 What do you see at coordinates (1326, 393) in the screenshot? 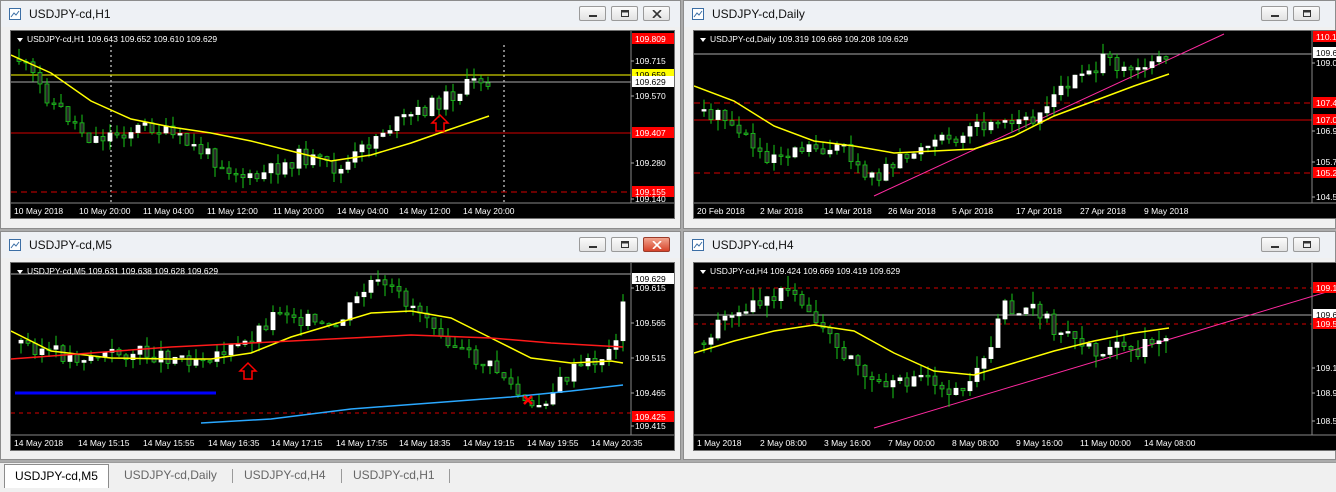
I see `price-label: 108.9` at bounding box center [1326, 393].